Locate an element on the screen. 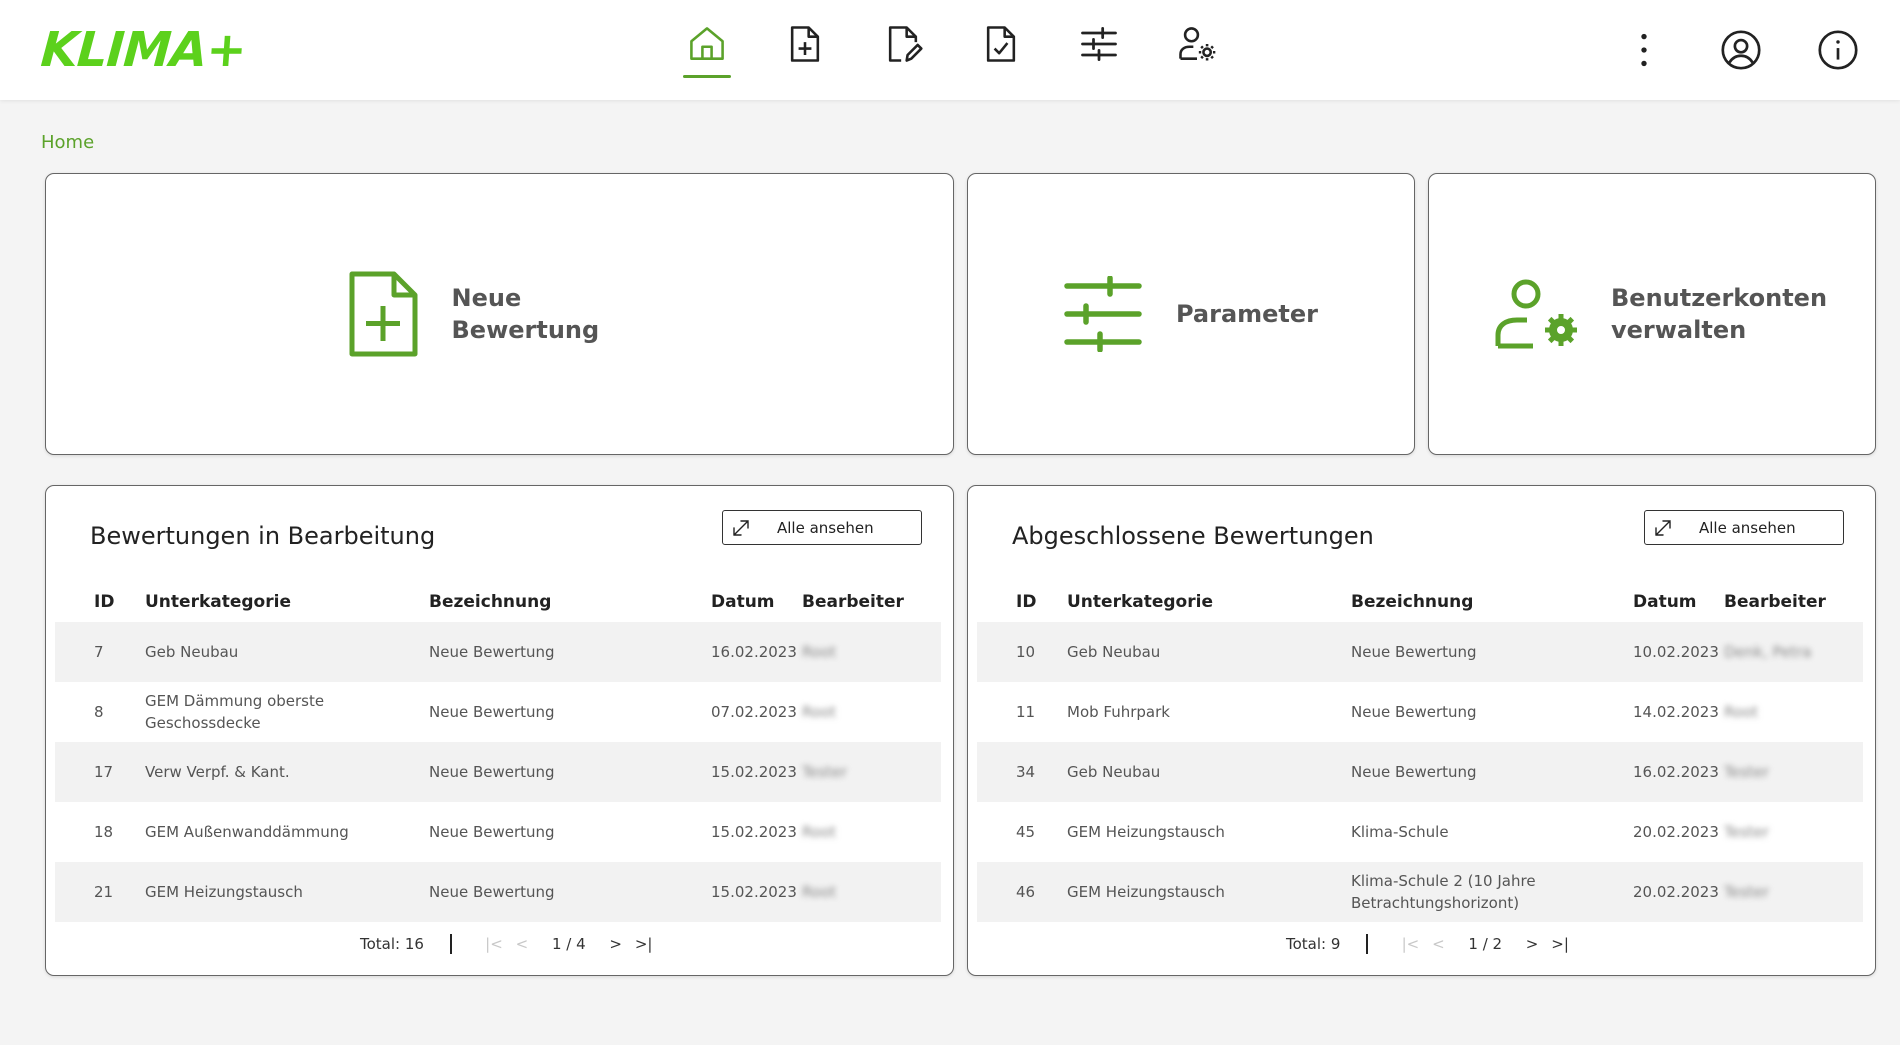 The height and width of the screenshot is (1045, 1900). account-icon is located at coordinates (1741, 50).